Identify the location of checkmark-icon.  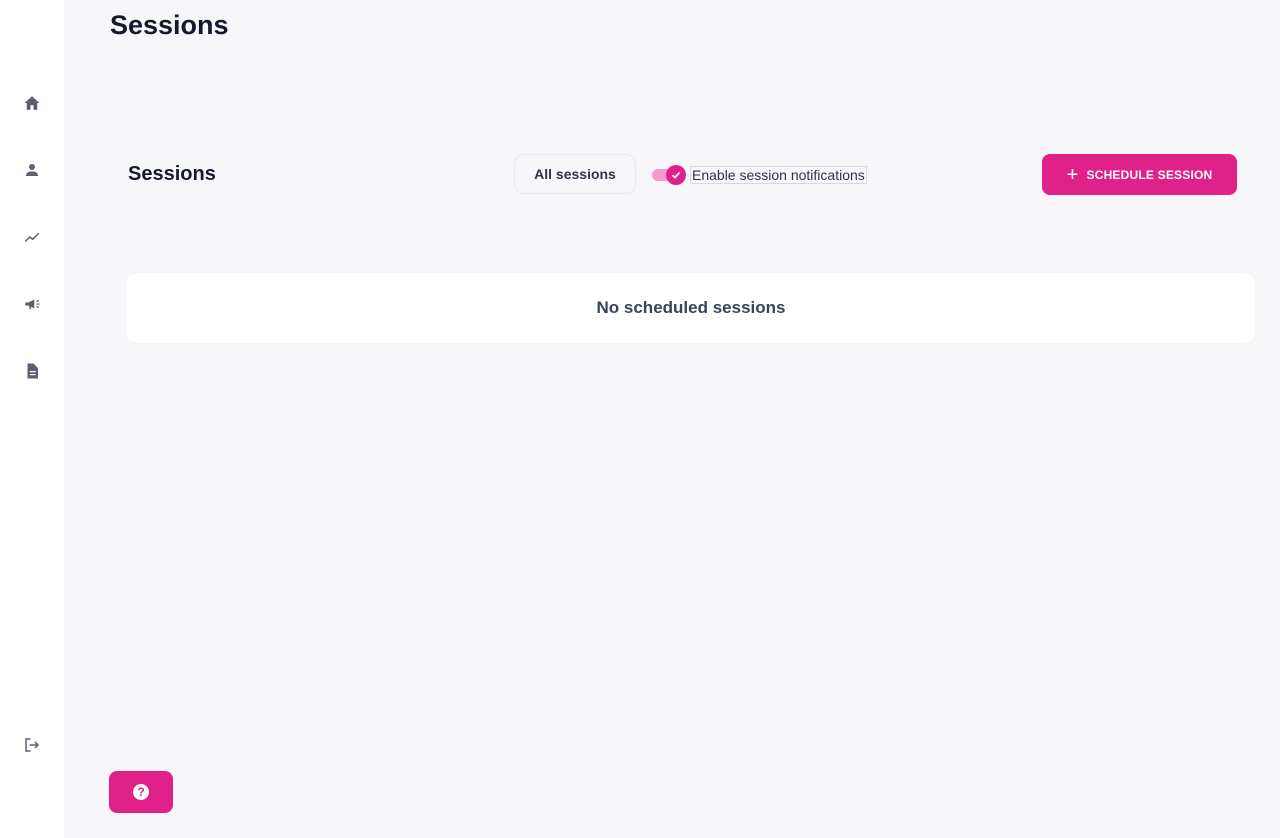
(676, 175).